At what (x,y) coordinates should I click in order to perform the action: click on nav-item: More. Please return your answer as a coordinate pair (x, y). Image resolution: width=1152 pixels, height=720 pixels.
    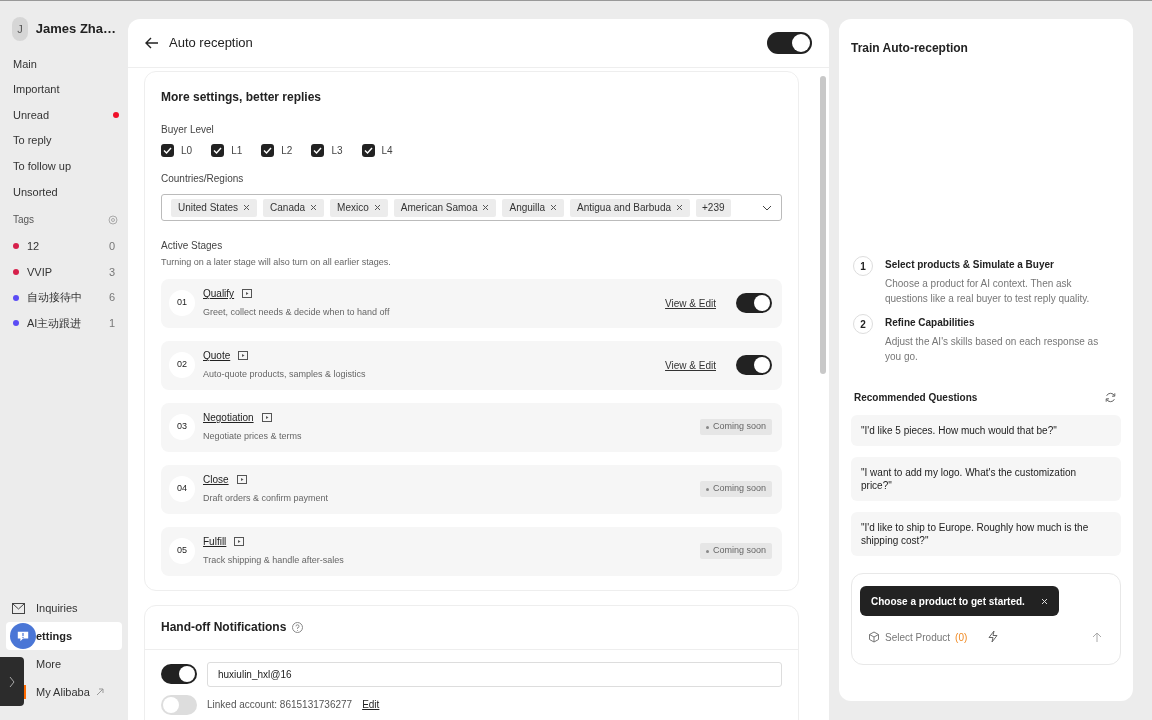
    Looking at the image, I should click on (49, 664).